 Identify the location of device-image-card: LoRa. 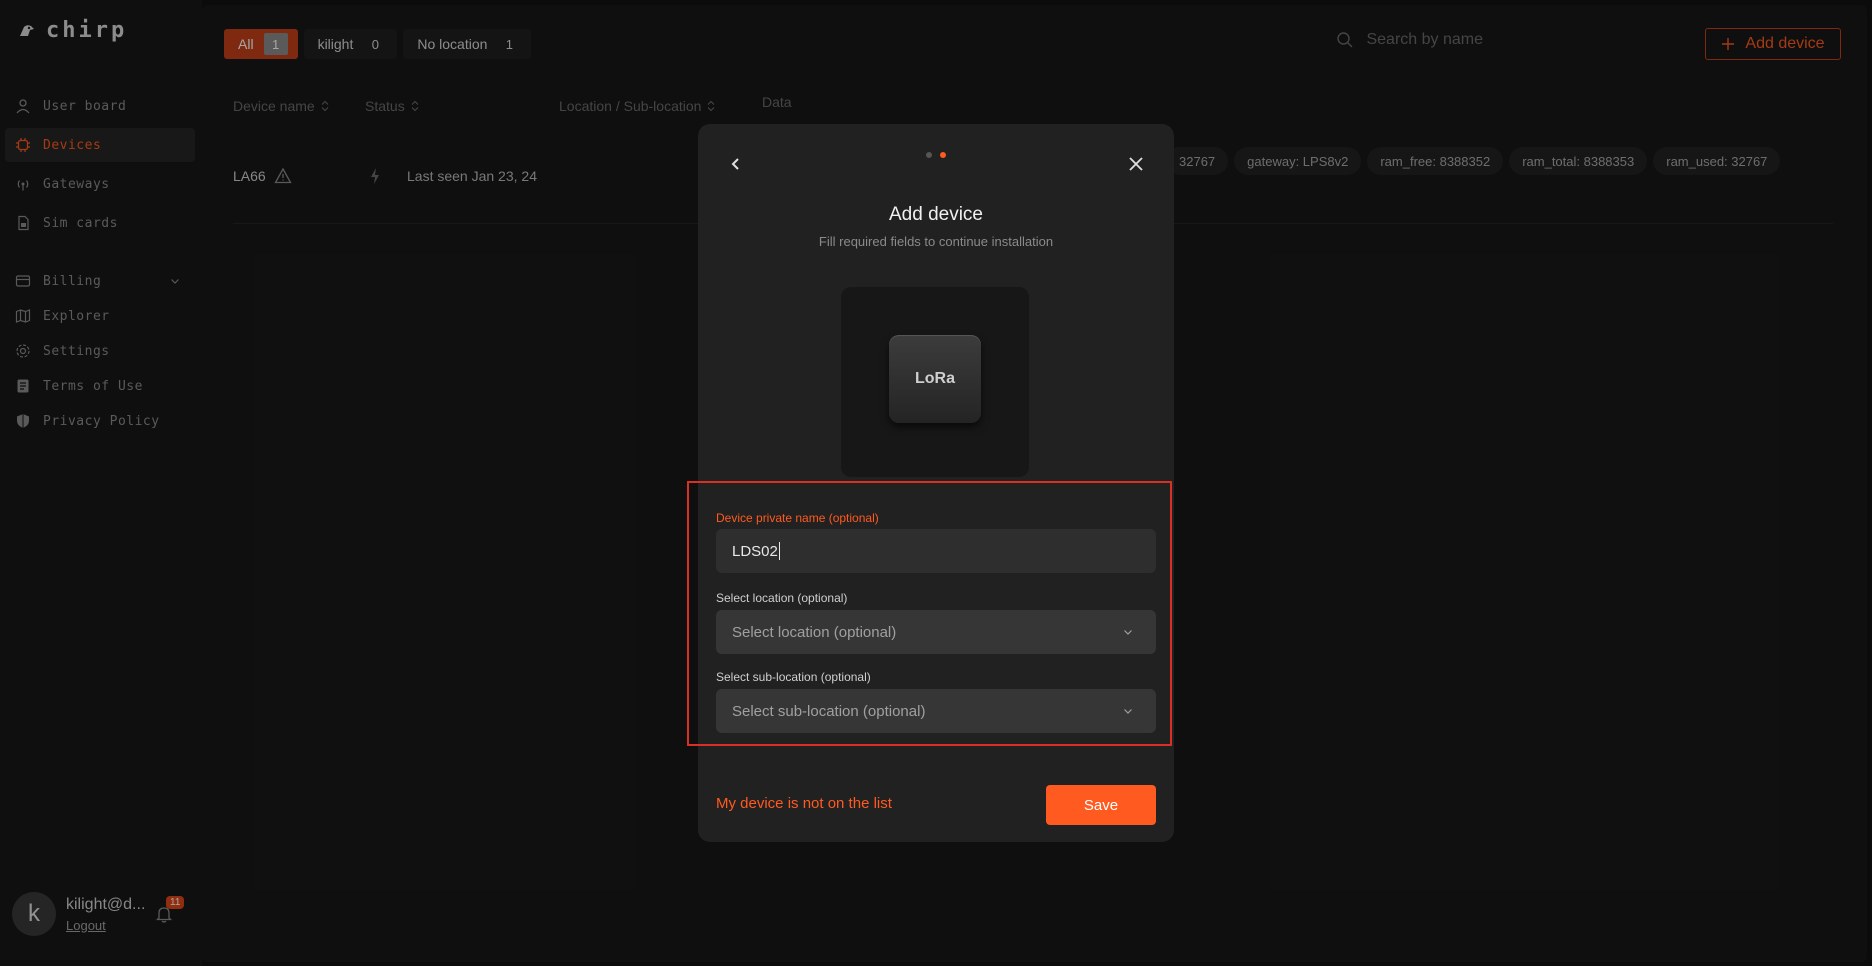
(935, 382).